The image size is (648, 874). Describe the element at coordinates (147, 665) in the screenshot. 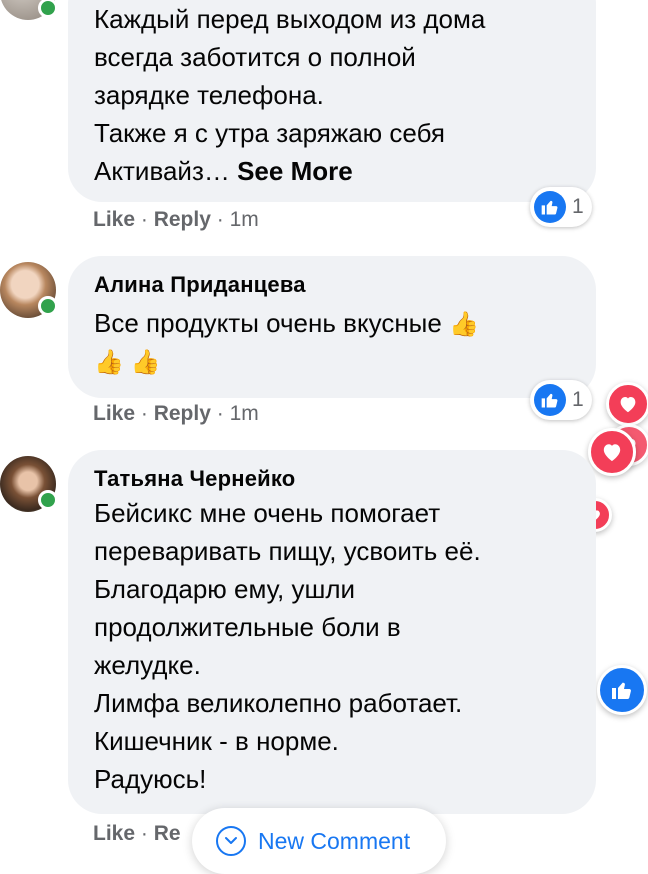

I see `comment-text-line: желудке.` at that location.